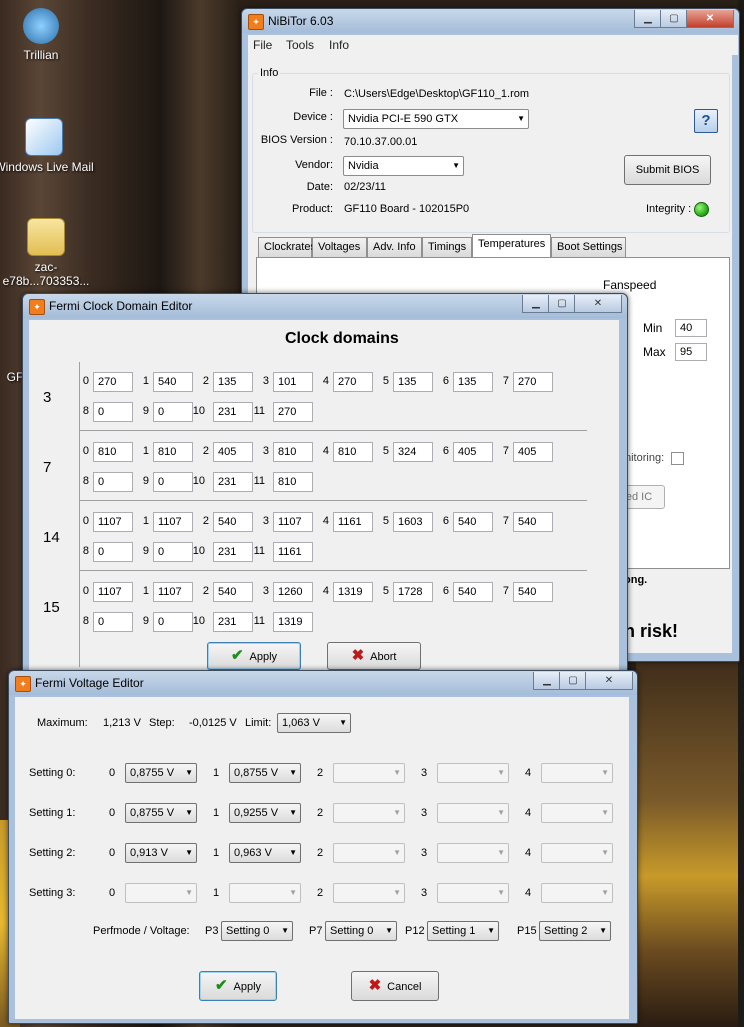 The image size is (744, 1027). What do you see at coordinates (293, 592) in the screenshot?
I see `clock-value-input: 1260` at bounding box center [293, 592].